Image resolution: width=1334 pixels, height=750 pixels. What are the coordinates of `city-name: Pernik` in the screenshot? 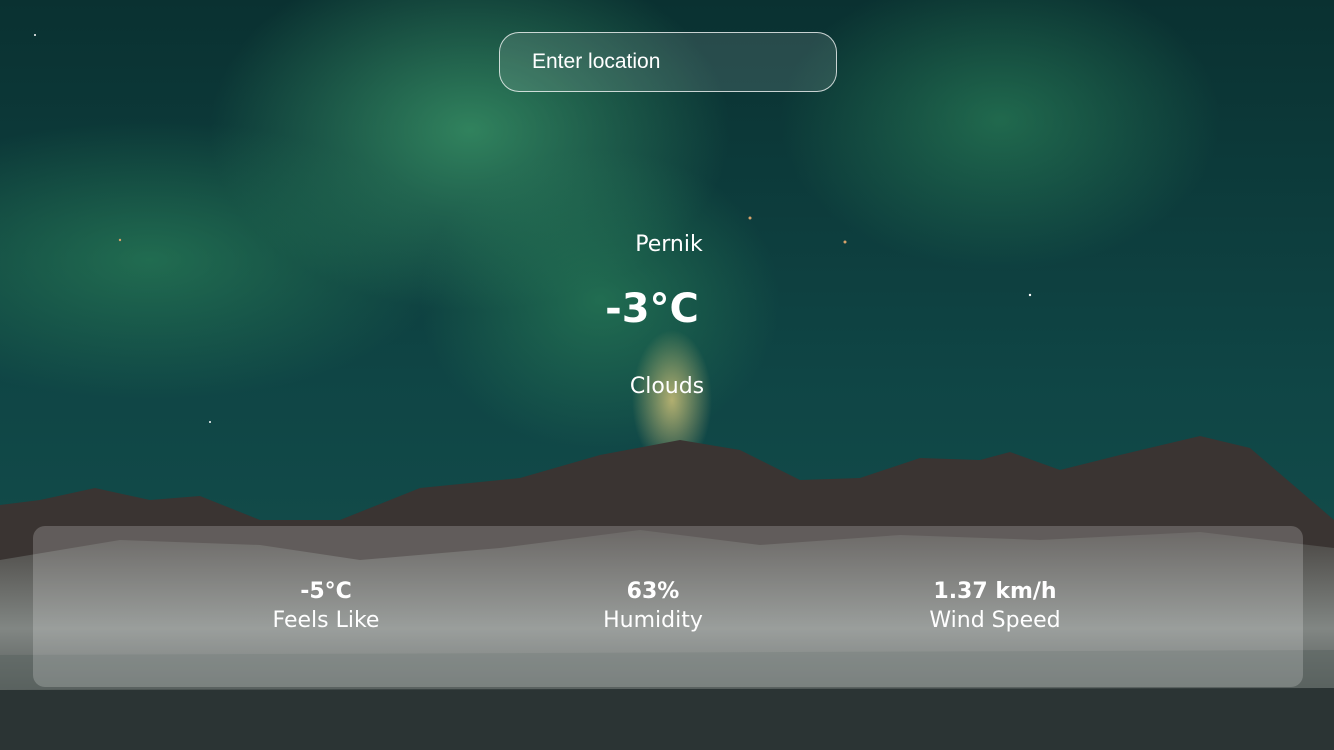 It's located at (669, 244).